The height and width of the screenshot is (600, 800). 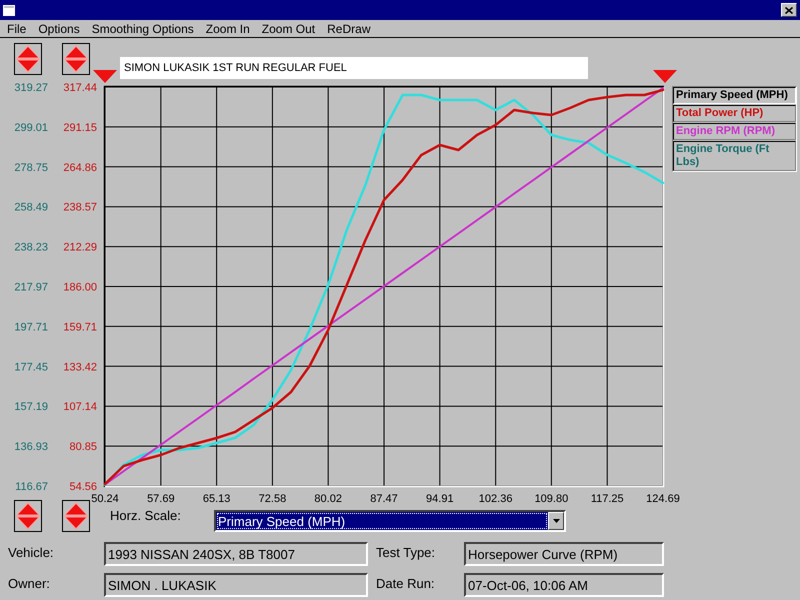 What do you see at coordinates (80, 288) in the screenshot?
I see `y-axis-label: 186.00` at bounding box center [80, 288].